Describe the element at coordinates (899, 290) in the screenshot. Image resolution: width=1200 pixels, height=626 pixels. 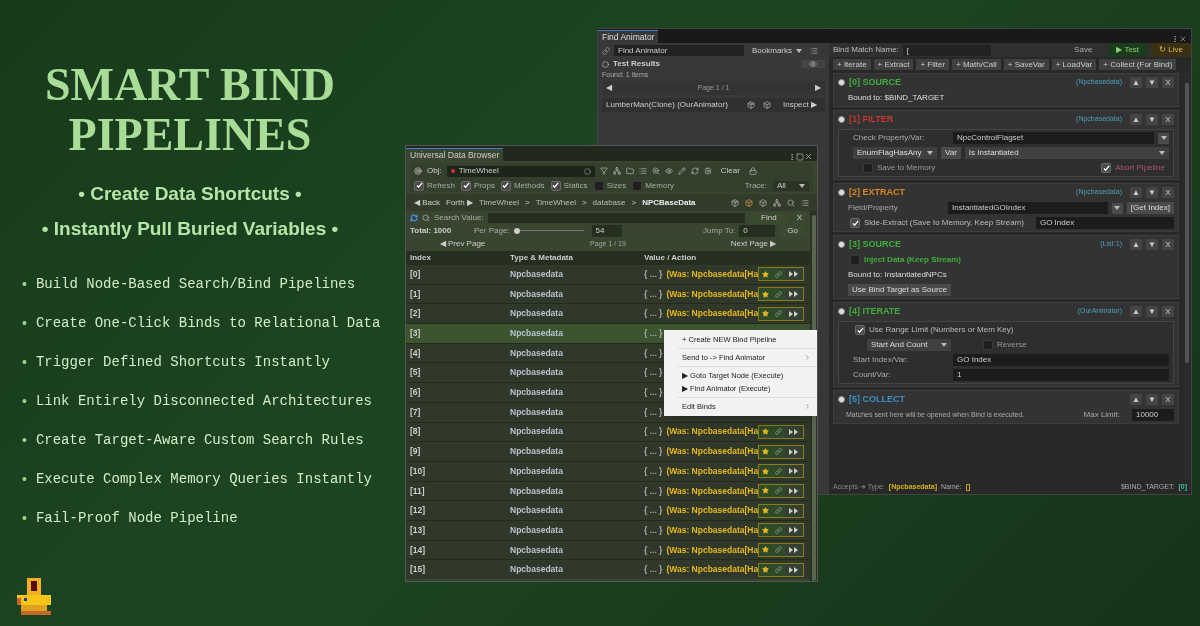
I see `source-button: Use Bind Target as Source` at that location.